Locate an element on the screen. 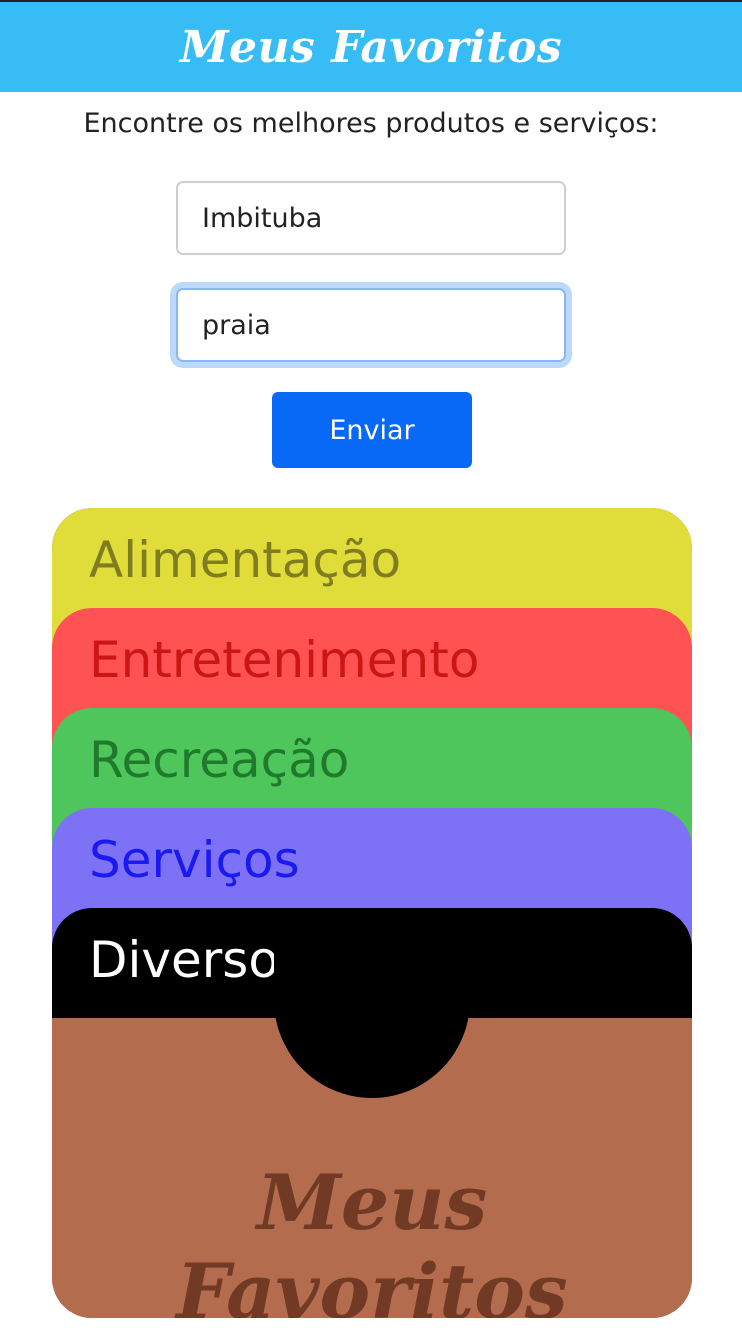 Image resolution: width=742 pixels, height=1335 pixels. app-header: Meus Favoritos is located at coordinates (371, 47).